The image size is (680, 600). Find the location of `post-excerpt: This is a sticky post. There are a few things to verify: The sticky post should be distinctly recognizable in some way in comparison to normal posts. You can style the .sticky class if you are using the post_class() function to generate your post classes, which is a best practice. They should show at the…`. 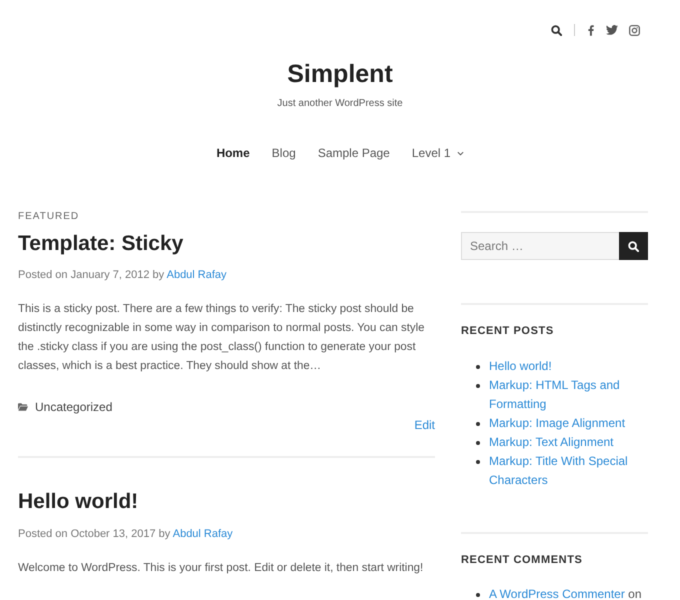

post-excerpt: This is a sticky post. There are a few things to verify: The sticky post should be distinctly recognizable in some way in comparison to normal posts. You can style the .sticky class if you are using the post_class() function to generate your post classes, which is a best practice. They should show at the… is located at coordinates (222, 338).